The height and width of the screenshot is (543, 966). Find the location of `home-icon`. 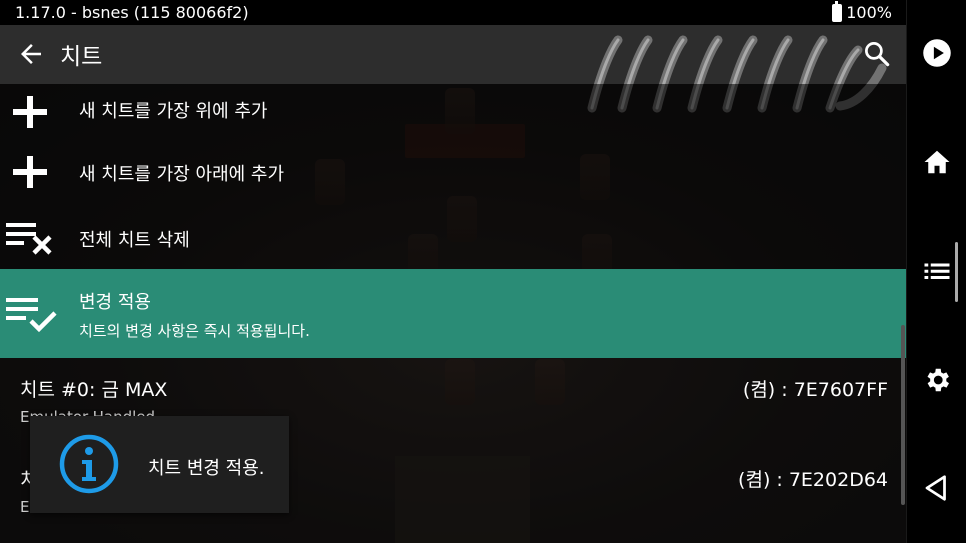

home-icon is located at coordinates (937, 162).